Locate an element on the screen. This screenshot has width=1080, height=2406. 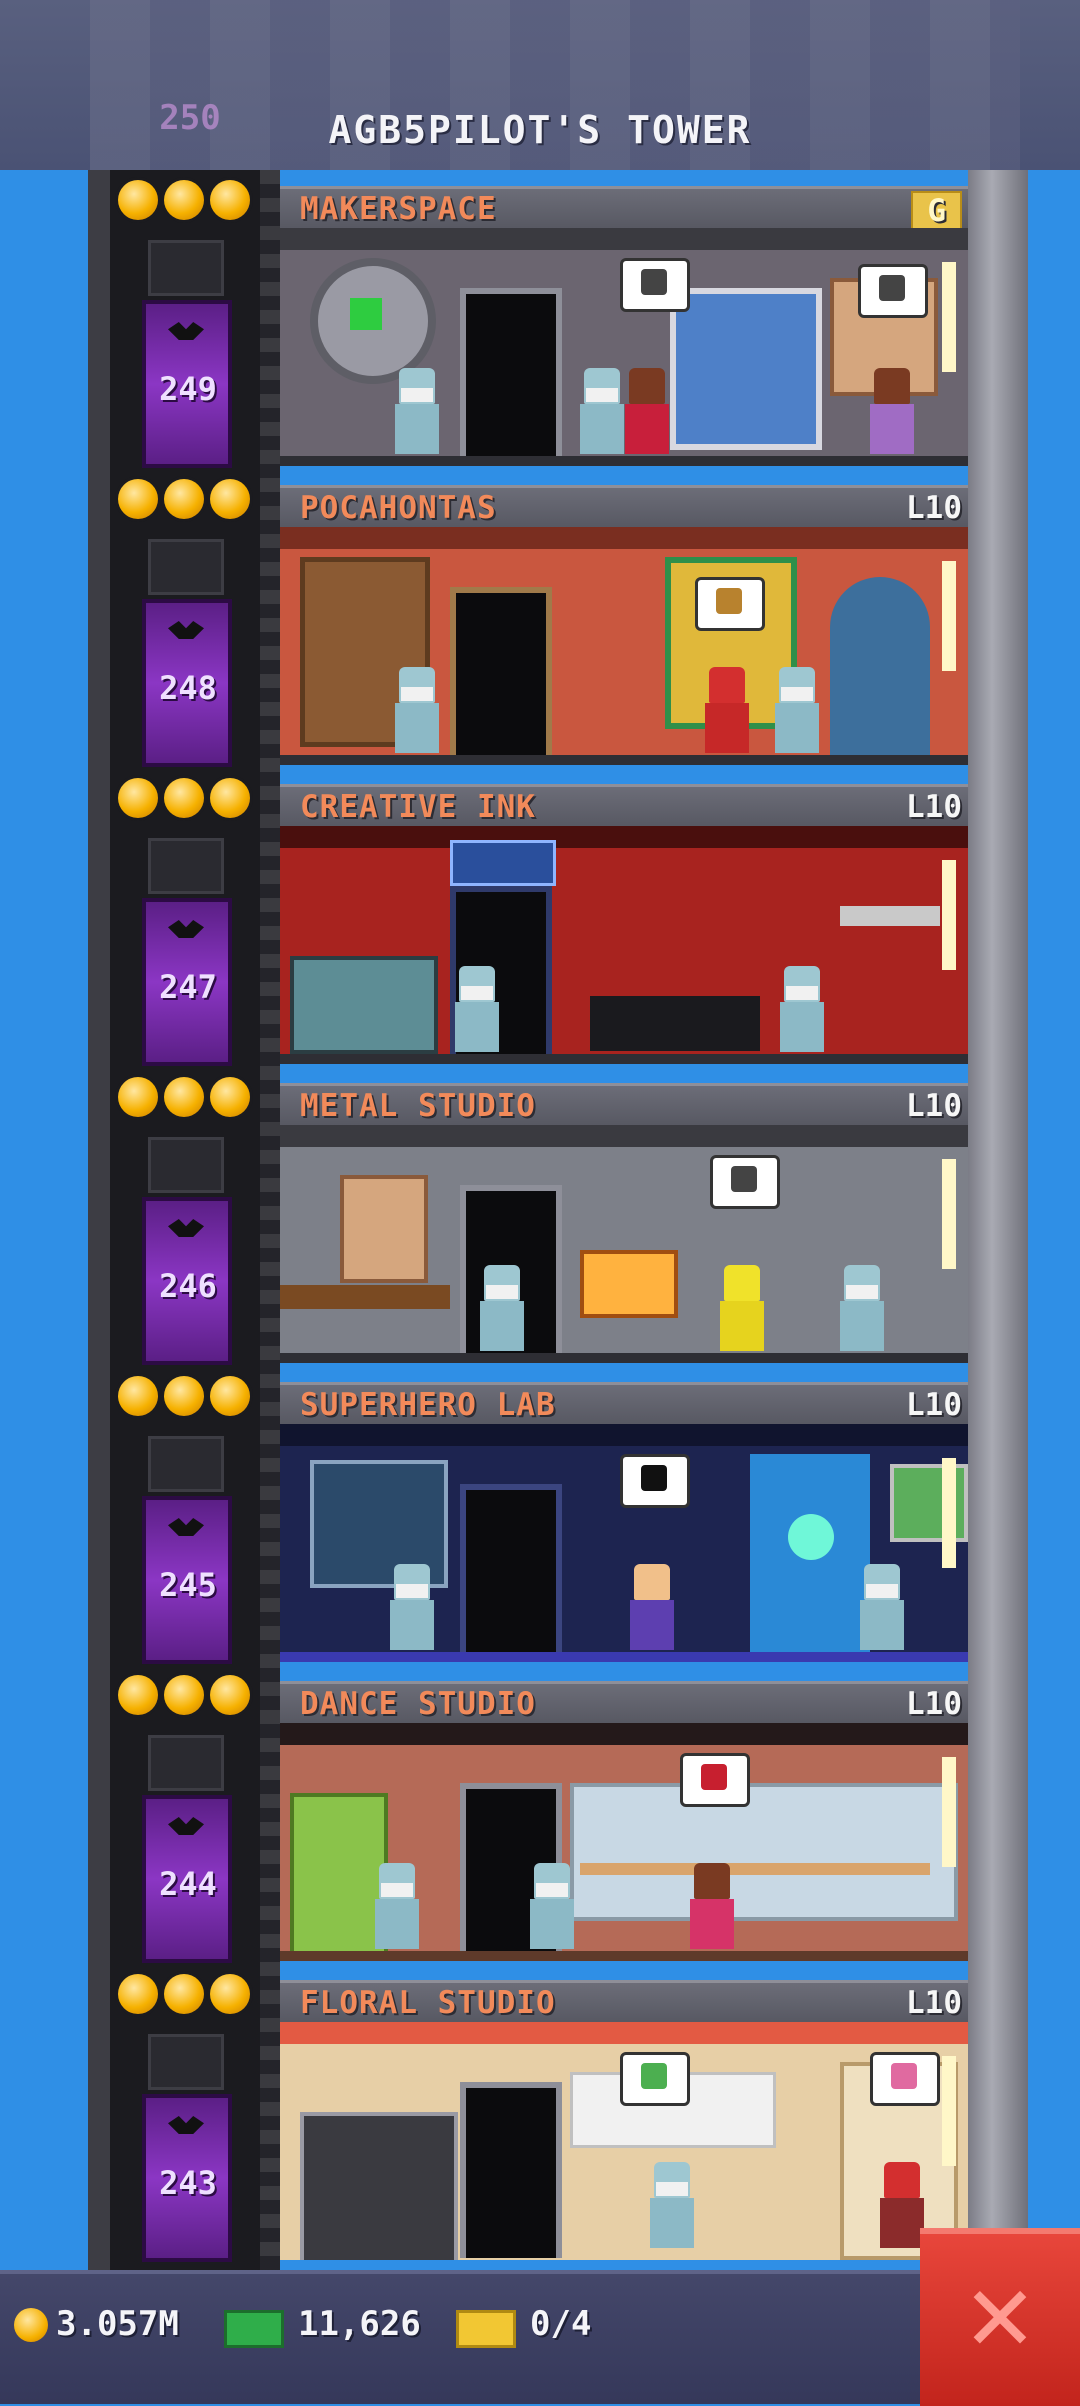
currency-bar: 3.057M 11,626 0/4 is located at coordinates (540, 2337).